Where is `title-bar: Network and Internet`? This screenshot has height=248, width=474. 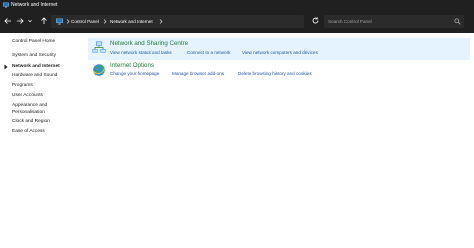
title-bar: Network and Internet is located at coordinates (237, 5).